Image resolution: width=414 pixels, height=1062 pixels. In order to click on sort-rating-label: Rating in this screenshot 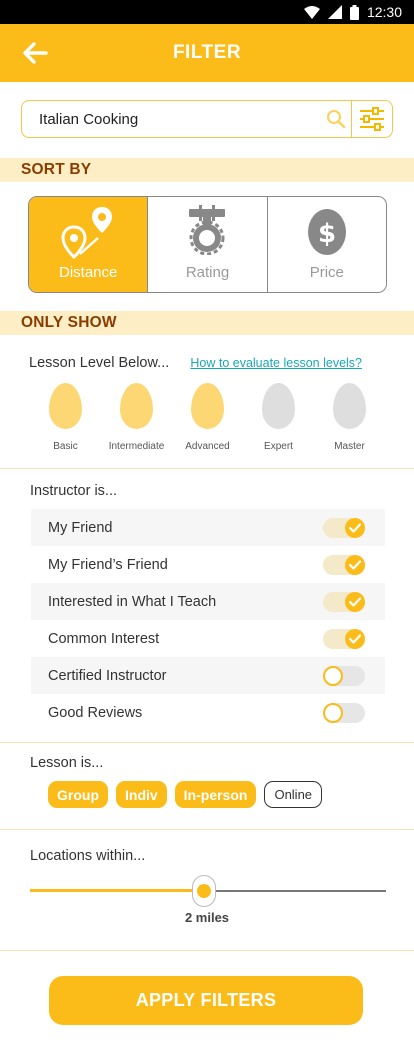, I will do `click(207, 272)`.